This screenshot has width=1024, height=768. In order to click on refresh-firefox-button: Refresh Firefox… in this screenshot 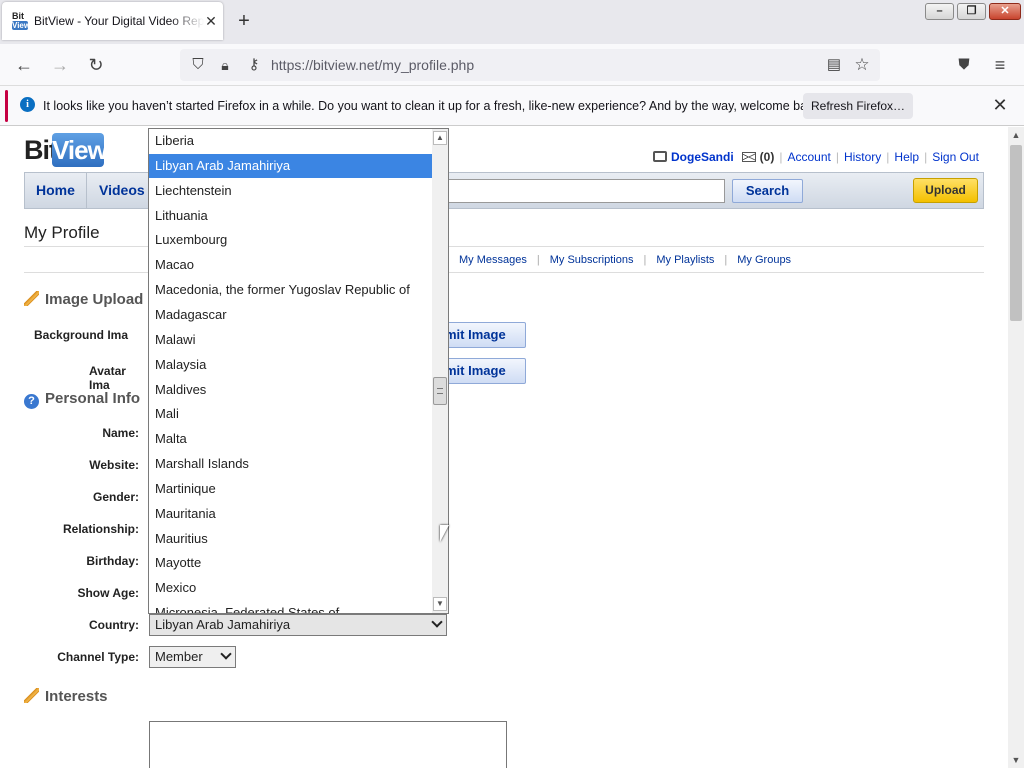, I will do `click(858, 106)`.